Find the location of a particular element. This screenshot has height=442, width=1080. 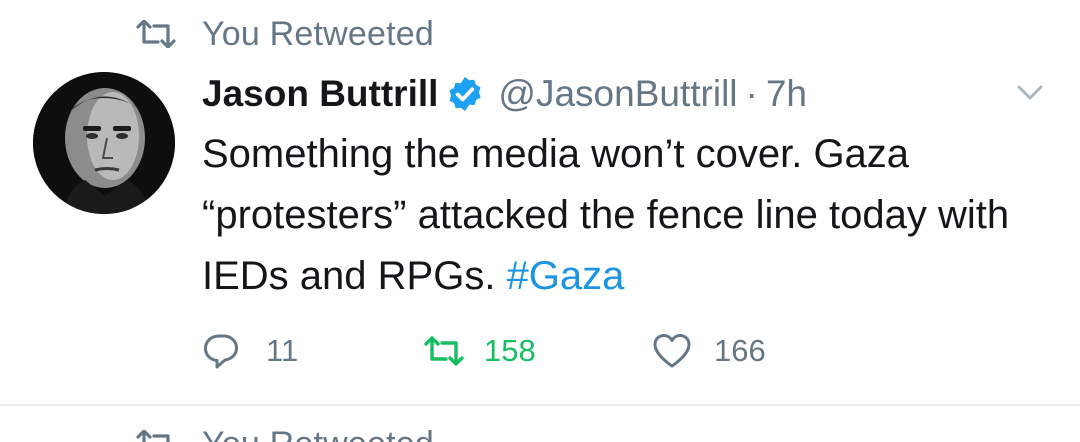

tweet-header: Jason Buttrill @JasonButtrill · 7h is located at coordinates (504, 94).